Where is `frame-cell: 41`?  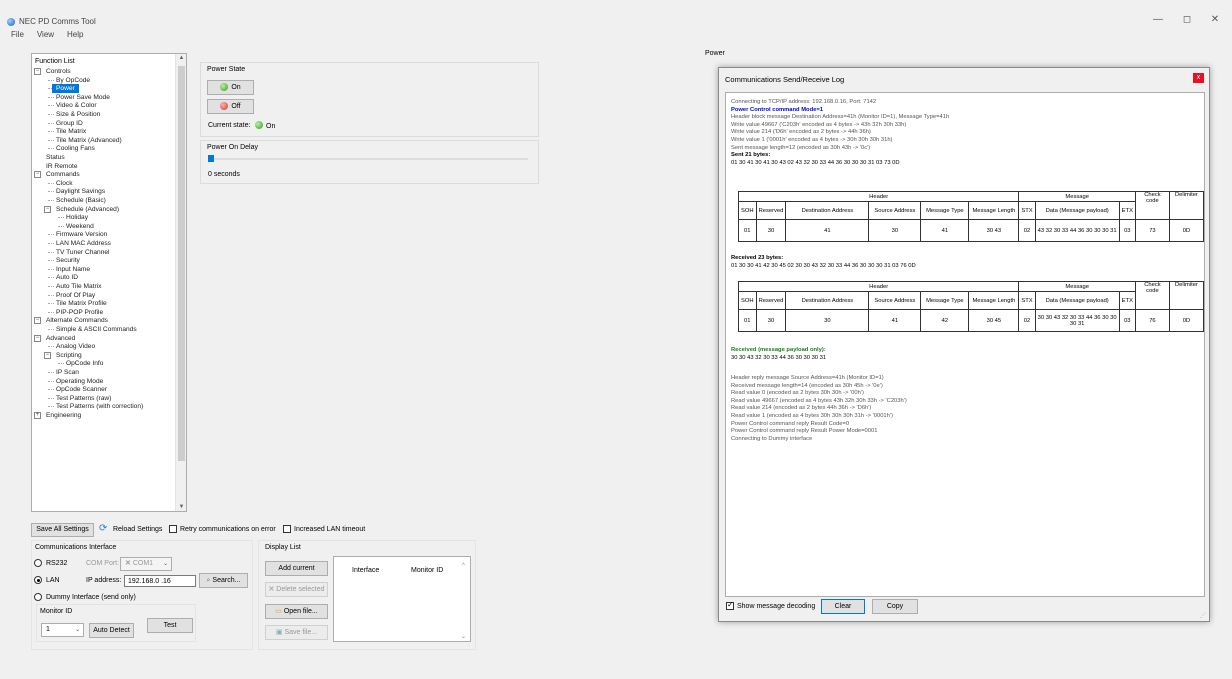
frame-cell: 41 is located at coordinates (945, 230).